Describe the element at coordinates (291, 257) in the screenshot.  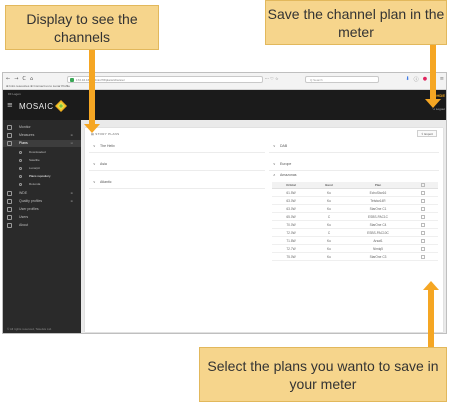
I see `cell-orbital: 75.0W` at that location.